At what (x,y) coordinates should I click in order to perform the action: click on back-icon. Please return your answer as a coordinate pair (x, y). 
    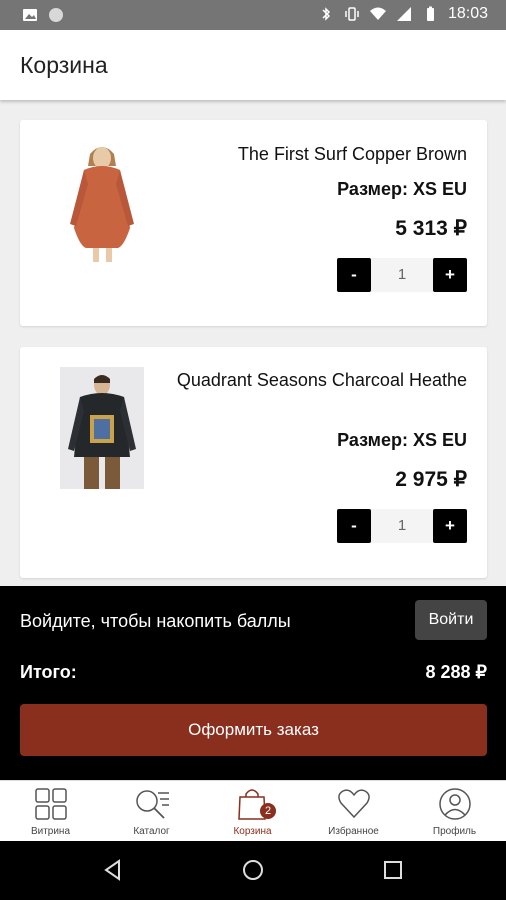
    Looking at the image, I should click on (113, 870).